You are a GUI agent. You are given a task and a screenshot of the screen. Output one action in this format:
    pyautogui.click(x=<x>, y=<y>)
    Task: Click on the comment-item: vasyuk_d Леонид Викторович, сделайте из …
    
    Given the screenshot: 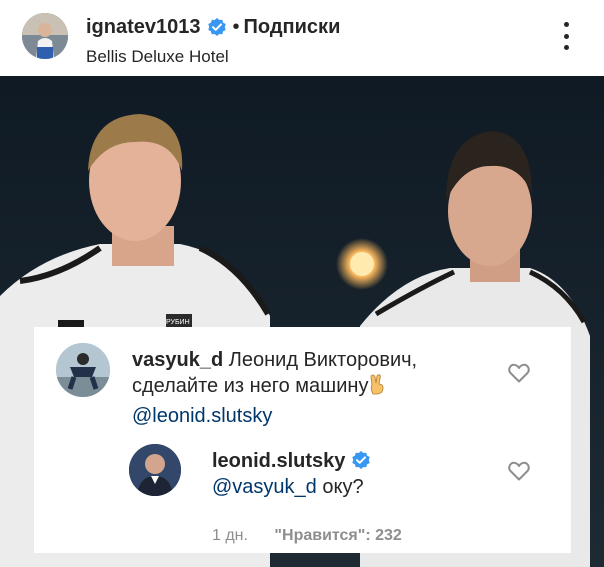 What is the action you would take?
    pyautogui.click(x=312, y=388)
    